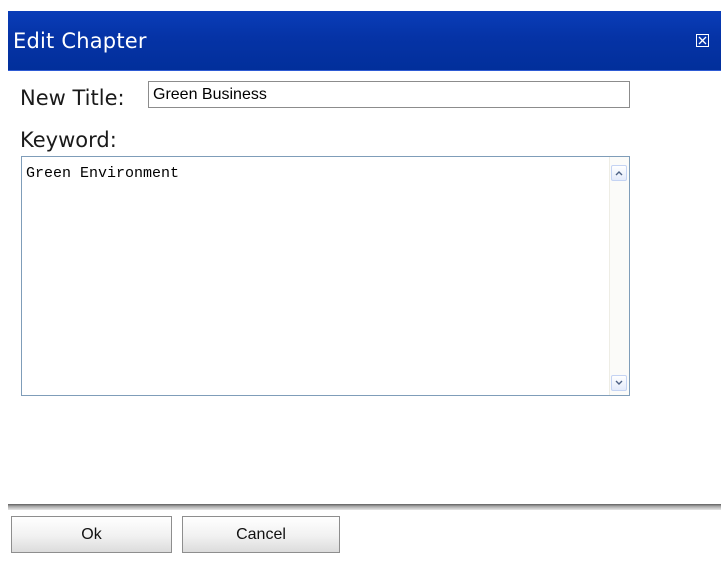 The width and height of the screenshot is (721, 561). What do you see at coordinates (80, 41) in the screenshot?
I see `dialog-title: Edit Chapter` at bounding box center [80, 41].